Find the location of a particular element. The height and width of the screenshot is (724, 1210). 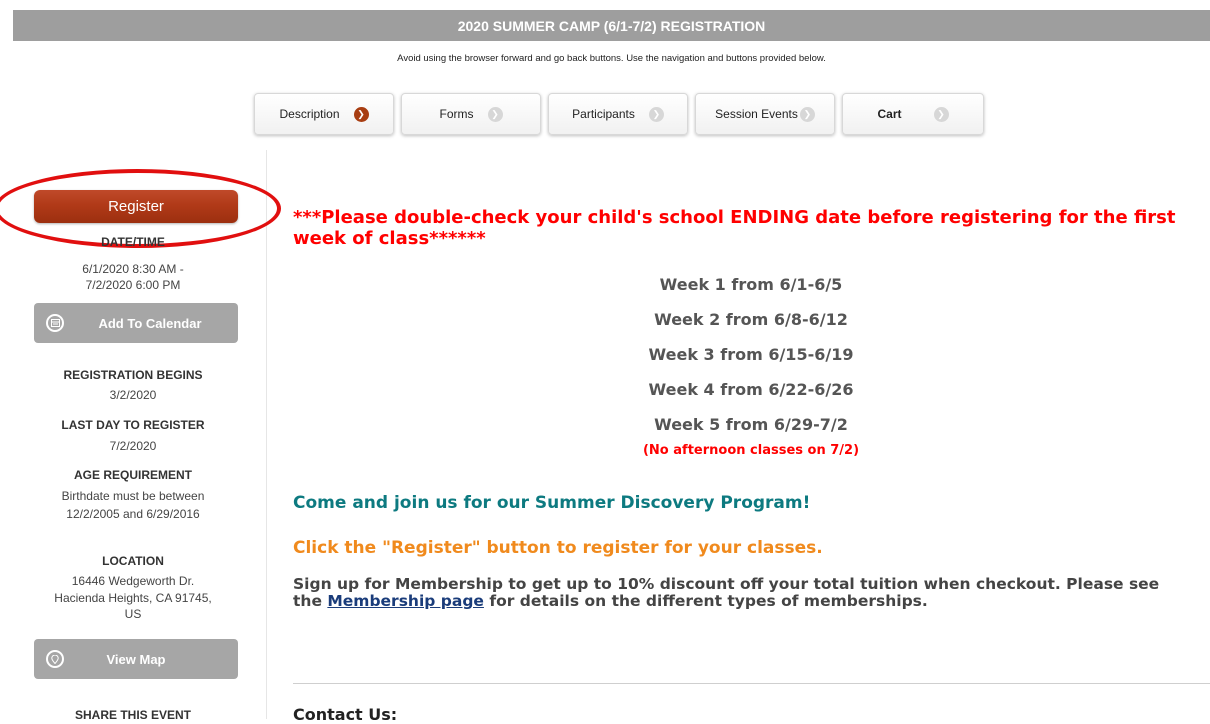

step-label: Participants is located at coordinates (603, 114).